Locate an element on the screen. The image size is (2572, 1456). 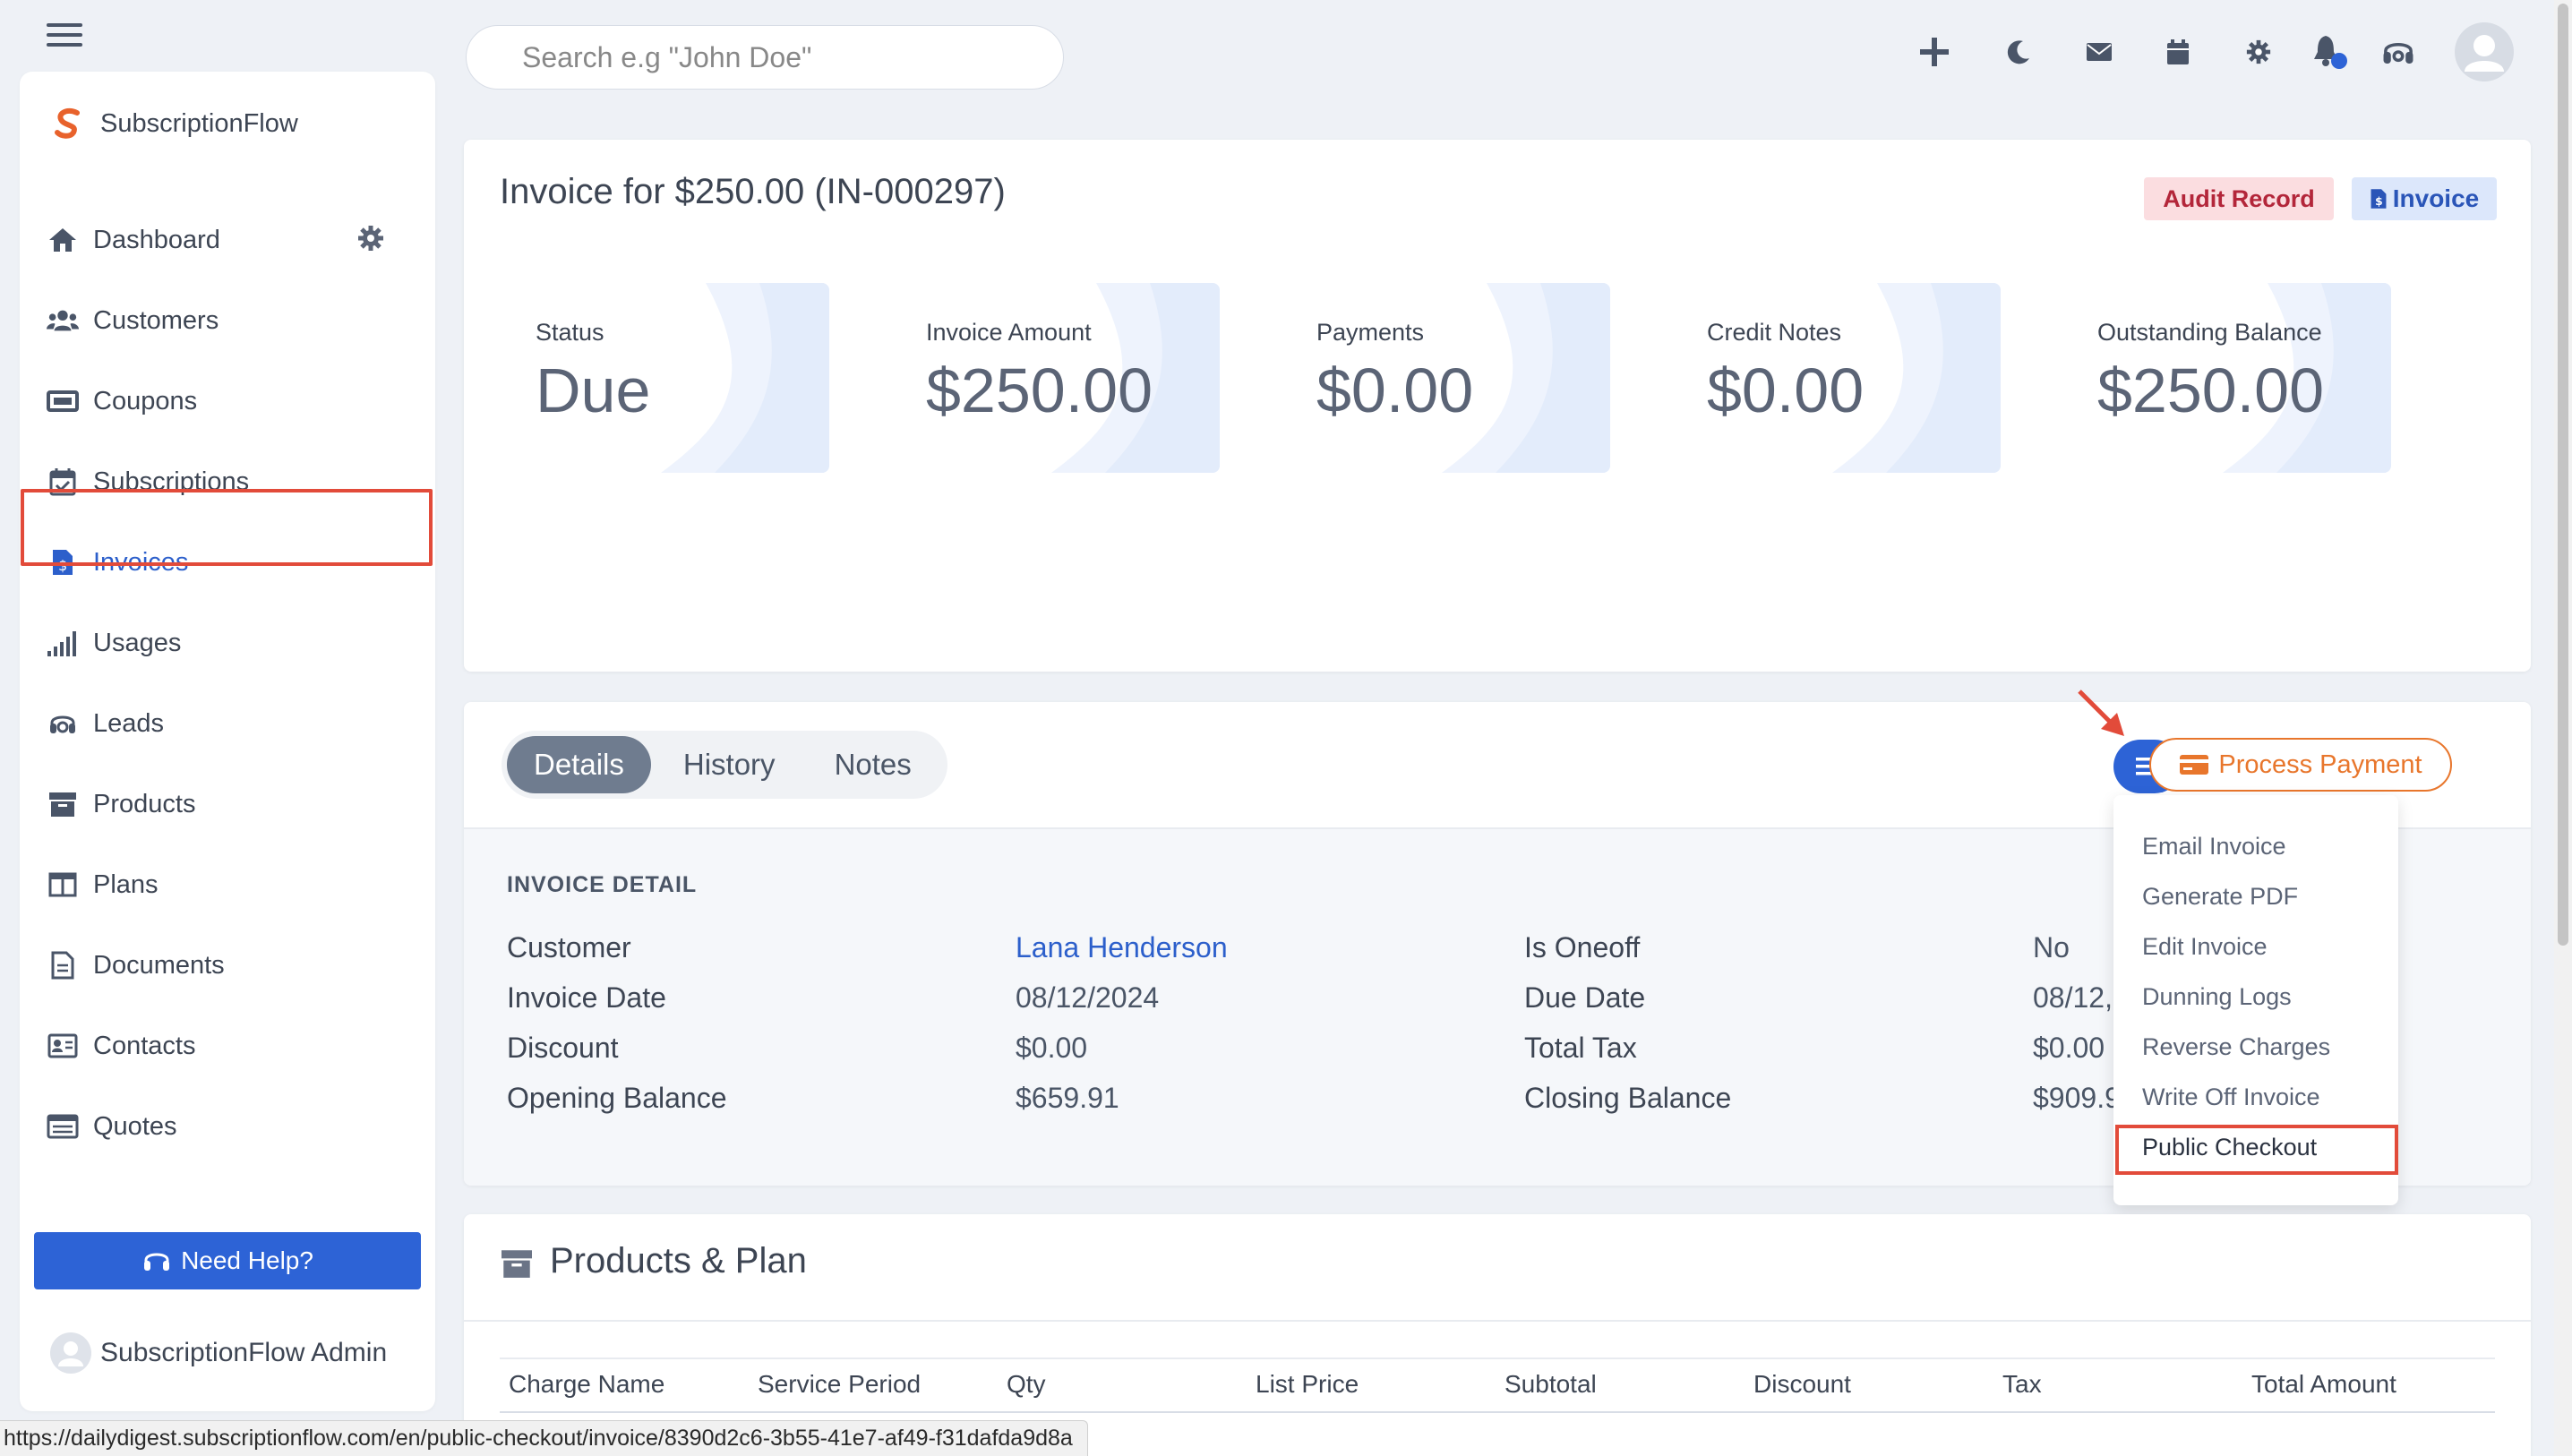
menu-item-public-checkout: Public Checkout is located at coordinates (2229, 1147).